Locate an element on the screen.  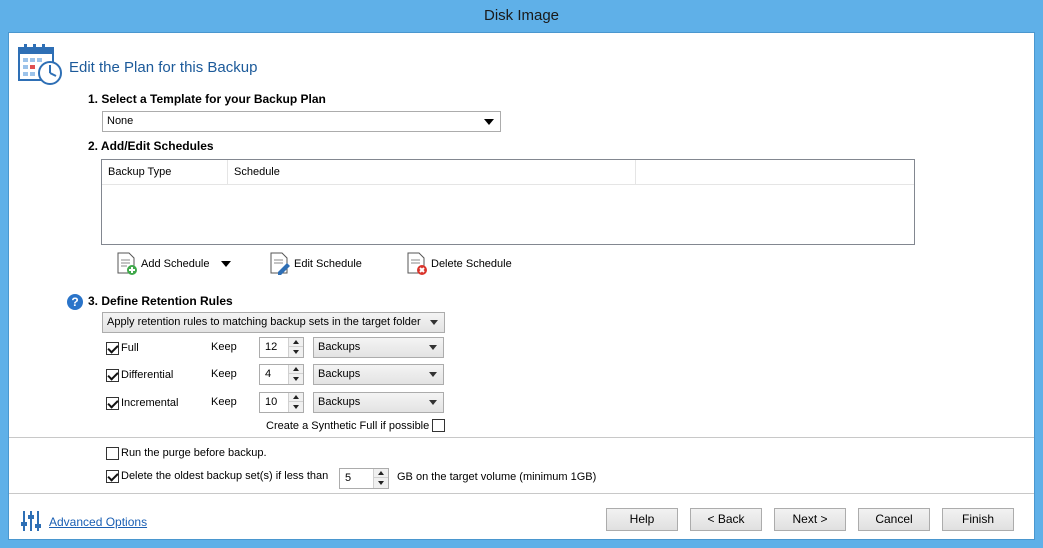
add-schedule-label: Add Schedule is located at coordinates (175, 264).